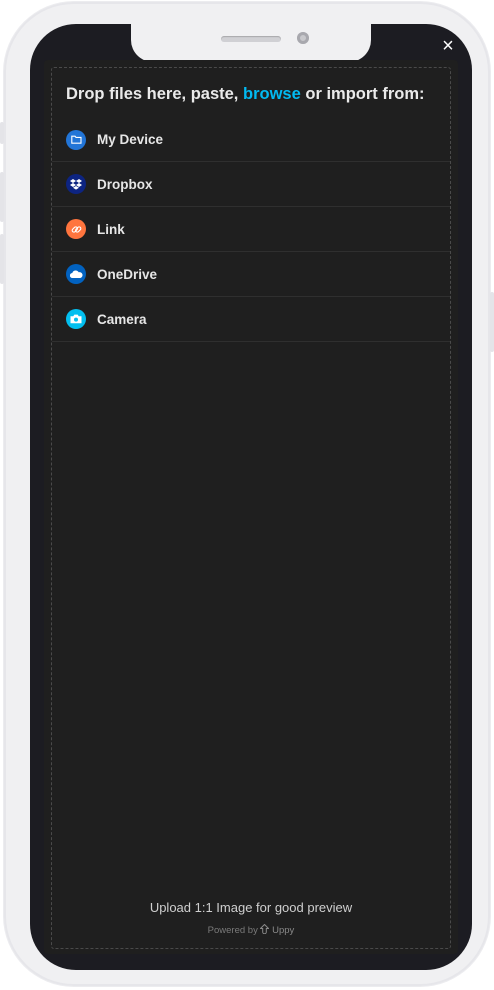 The height and width of the screenshot is (990, 494). I want to click on front-camera-icon, so click(303, 38).